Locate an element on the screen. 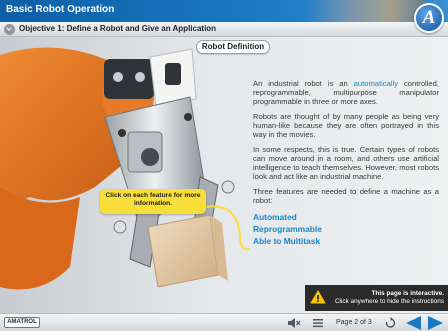 This screenshot has width=448, height=331. page-indicator: Page 2 of 3 is located at coordinates (354, 322).